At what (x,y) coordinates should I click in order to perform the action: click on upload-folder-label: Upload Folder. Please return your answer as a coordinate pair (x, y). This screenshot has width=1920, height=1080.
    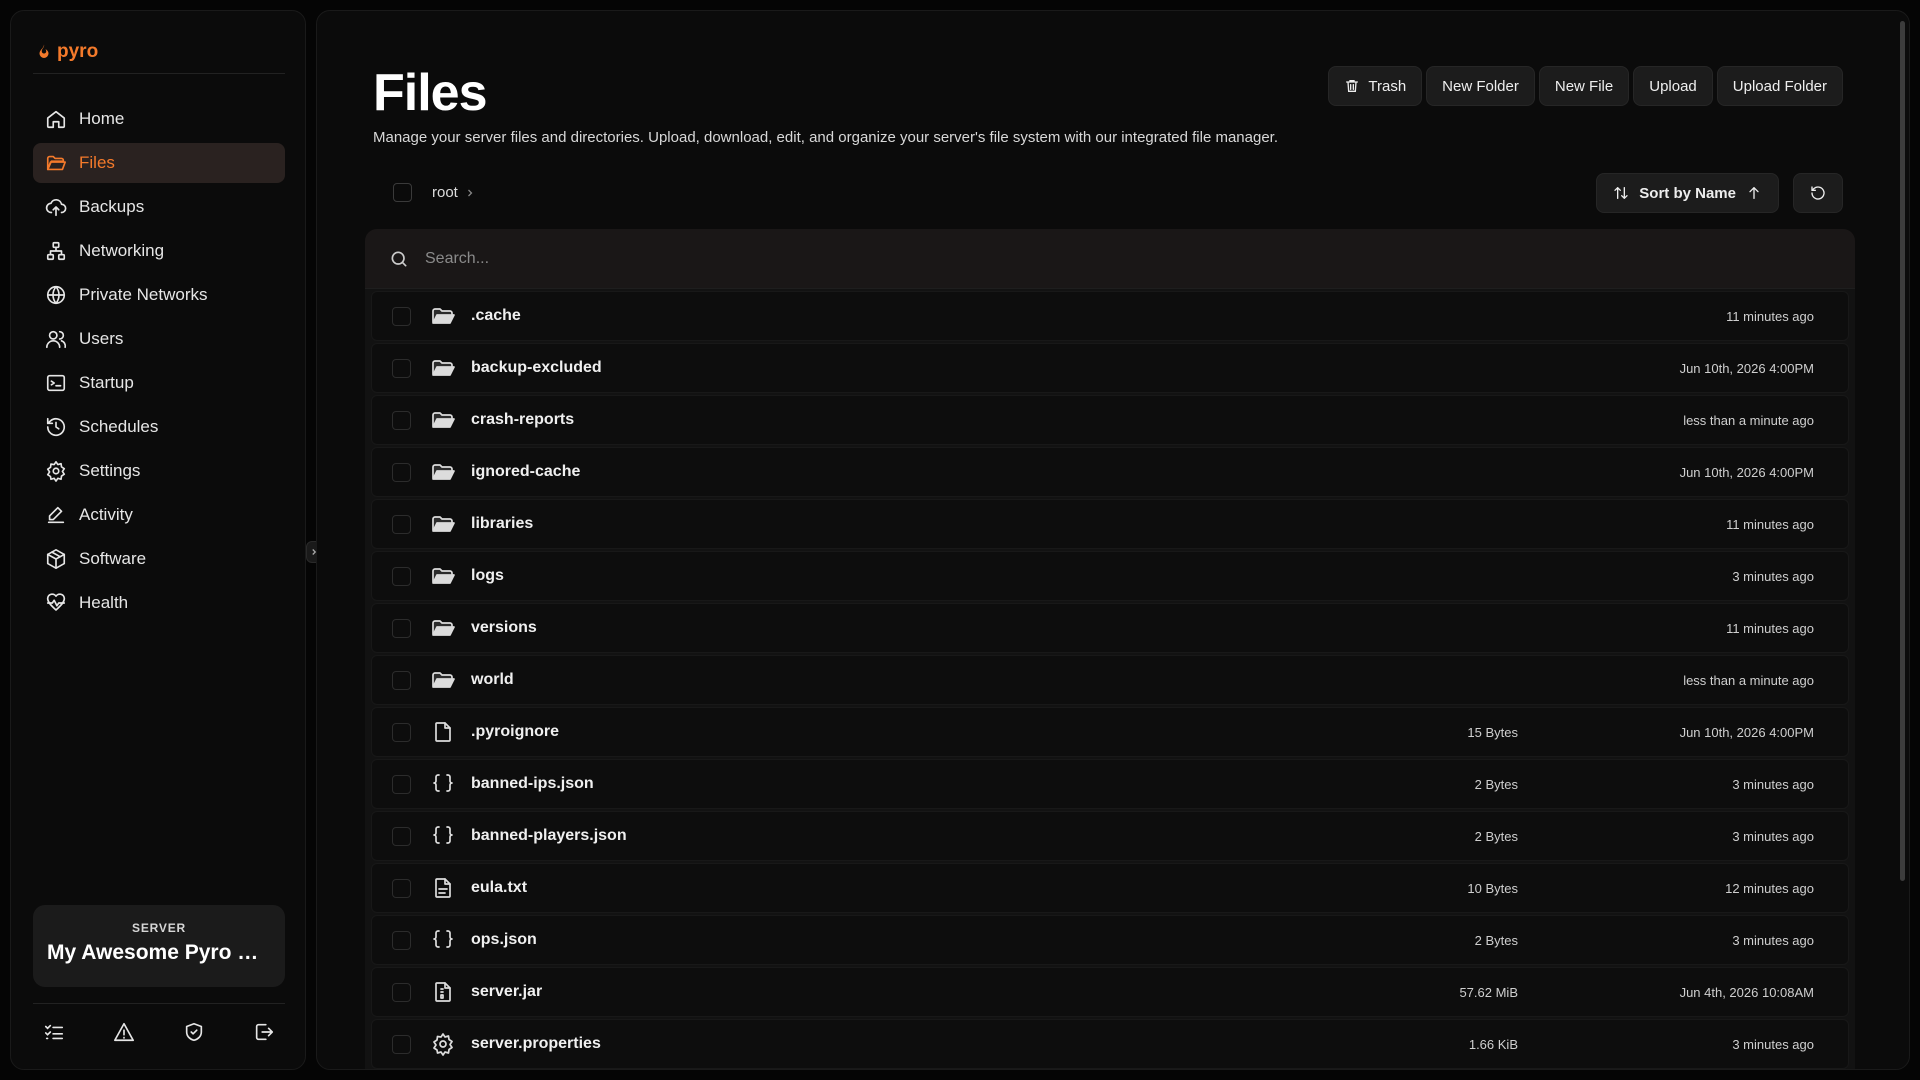
    Looking at the image, I should click on (1779, 86).